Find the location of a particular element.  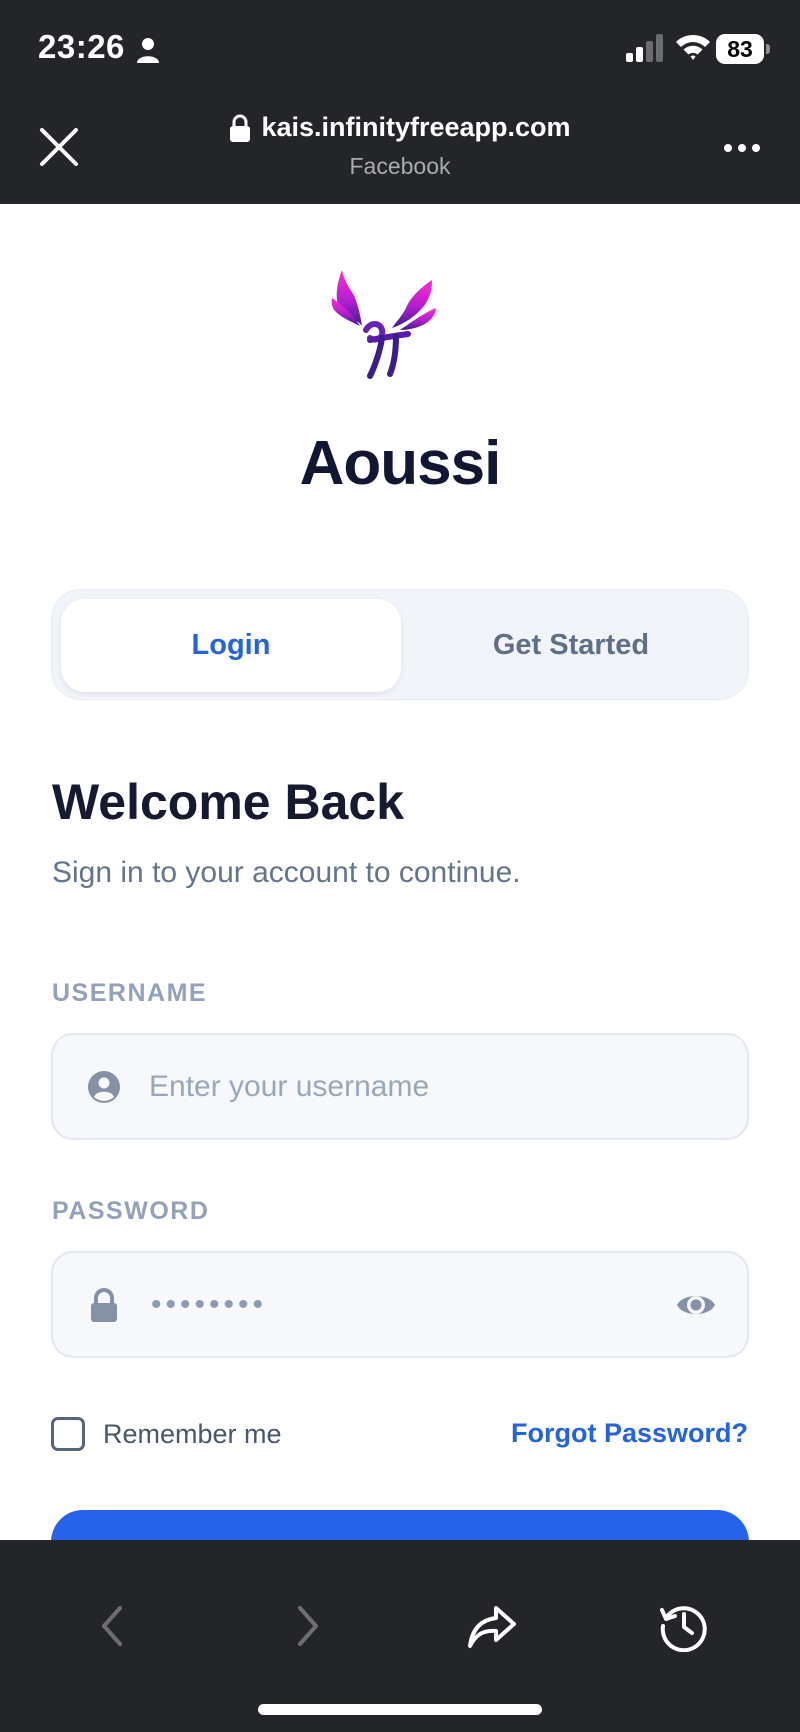

remember-me: Remember me is located at coordinates (166, 1434).